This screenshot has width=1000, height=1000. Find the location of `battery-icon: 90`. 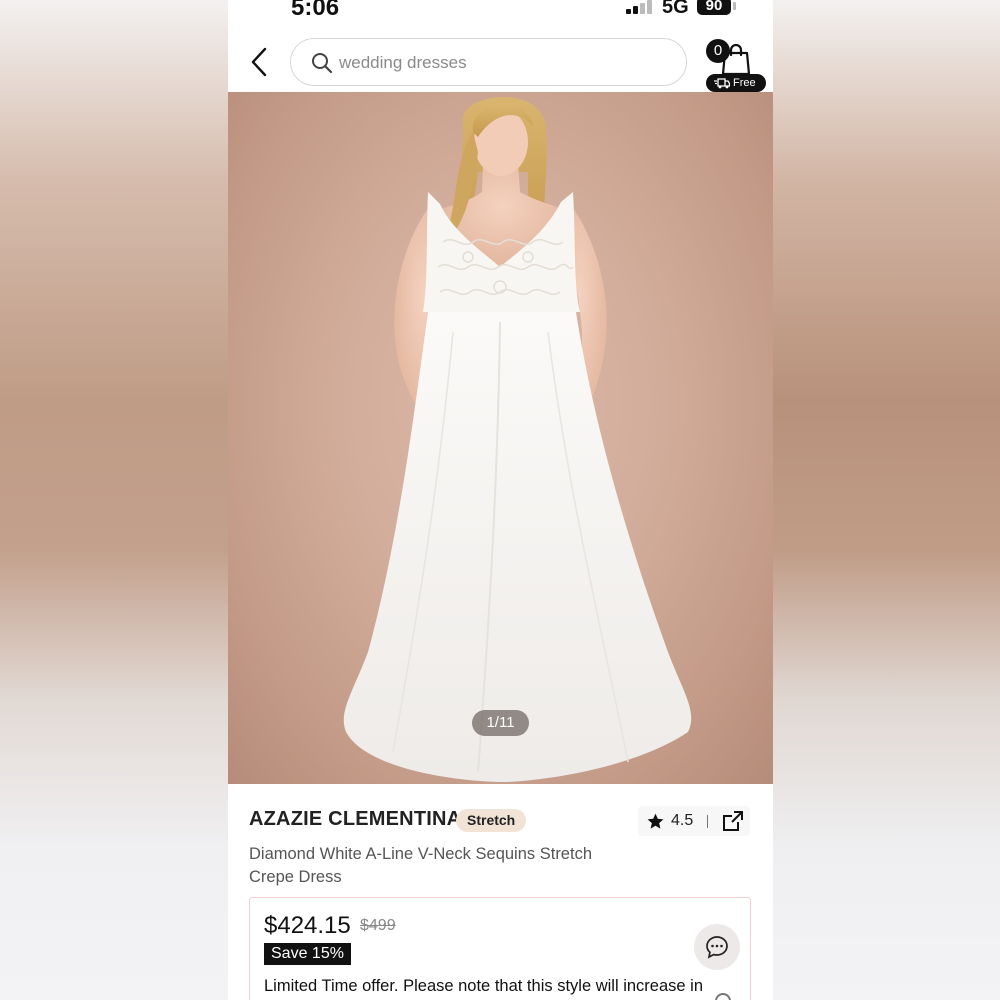

battery-icon: 90 is located at coordinates (714, 7).